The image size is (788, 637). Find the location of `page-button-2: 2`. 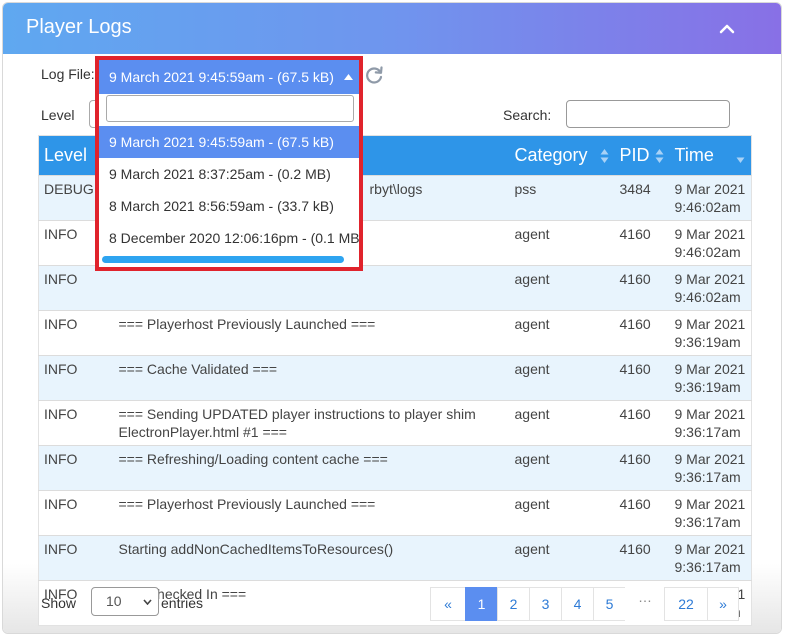

page-button-2: 2 is located at coordinates (513, 604).